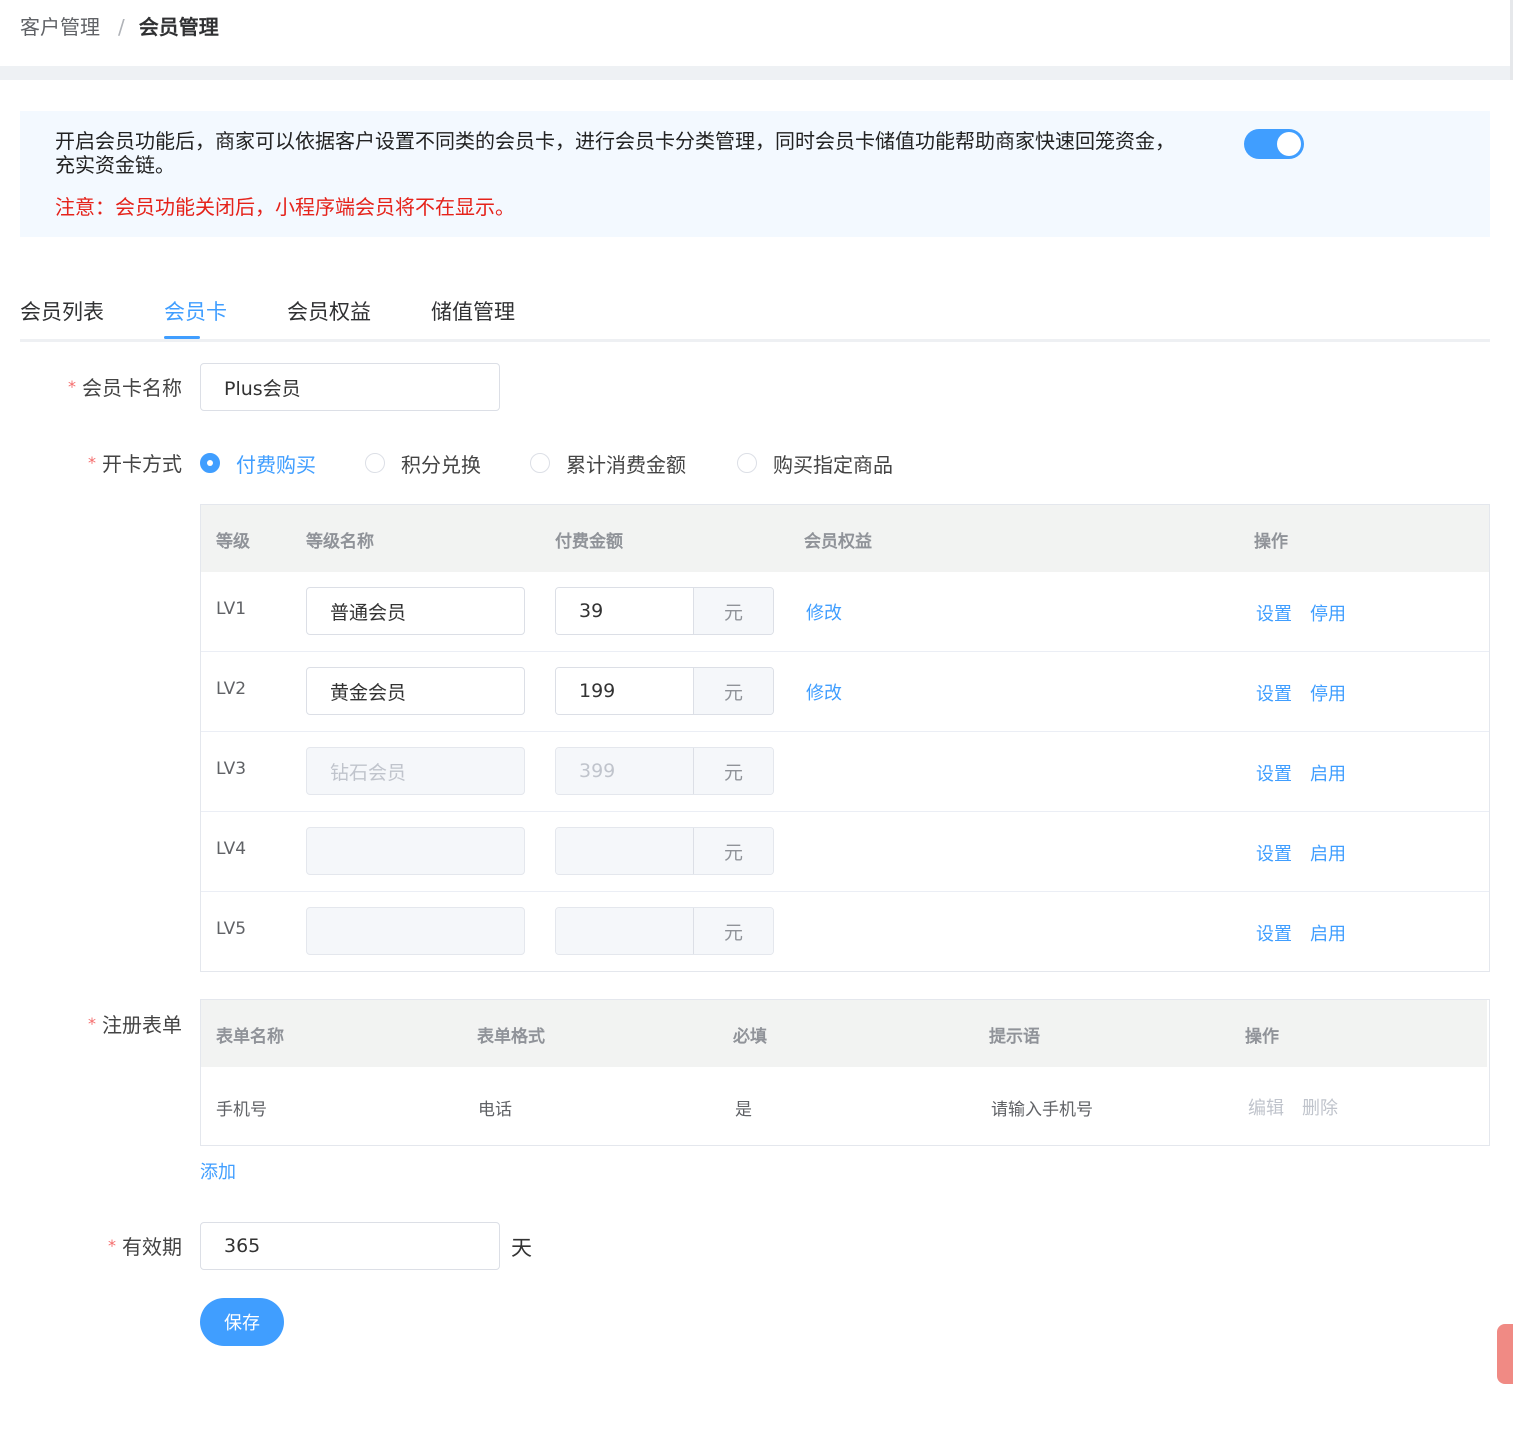 Image resolution: width=1513 pixels, height=1454 pixels. Describe the element at coordinates (145, 1247) in the screenshot. I see `validity-label: * 有效期` at that location.